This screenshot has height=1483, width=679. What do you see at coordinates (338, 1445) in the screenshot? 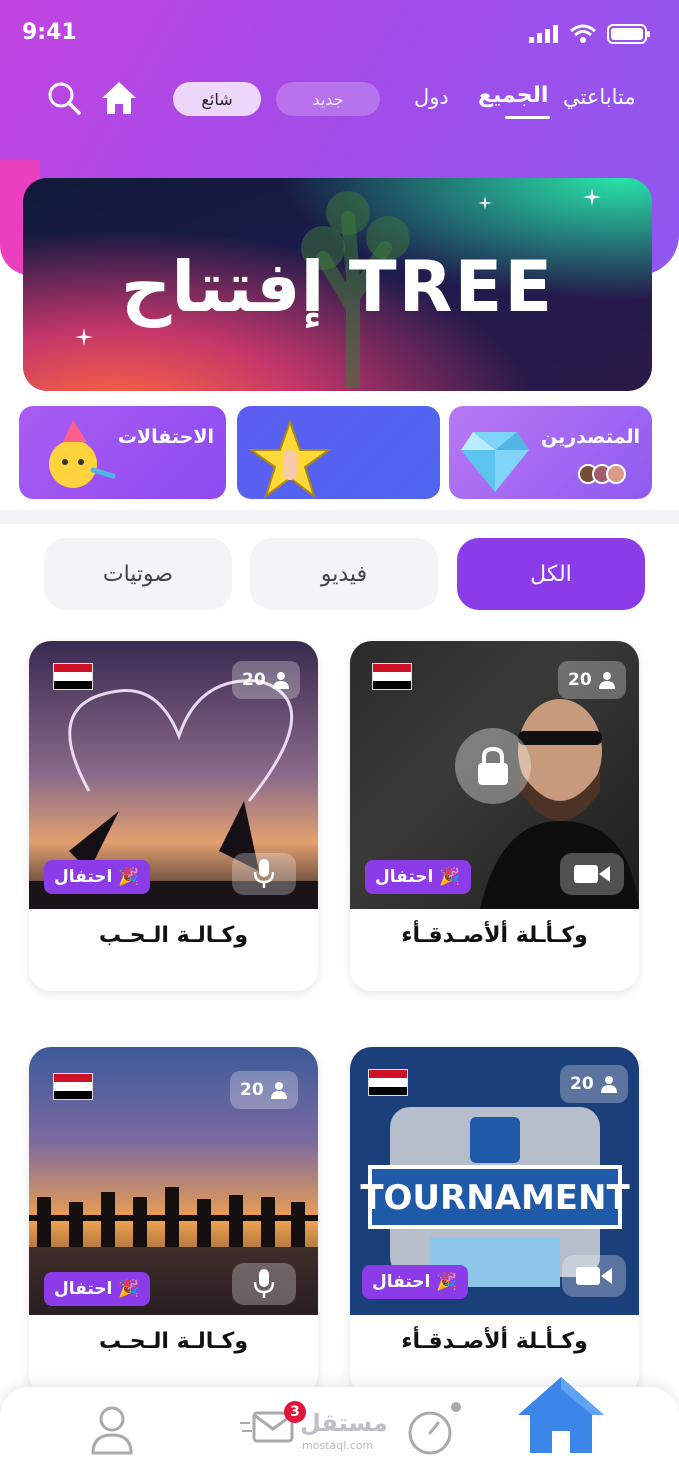
I see `watermark-url: mostaql.com` at bounding box center [338, 1445].